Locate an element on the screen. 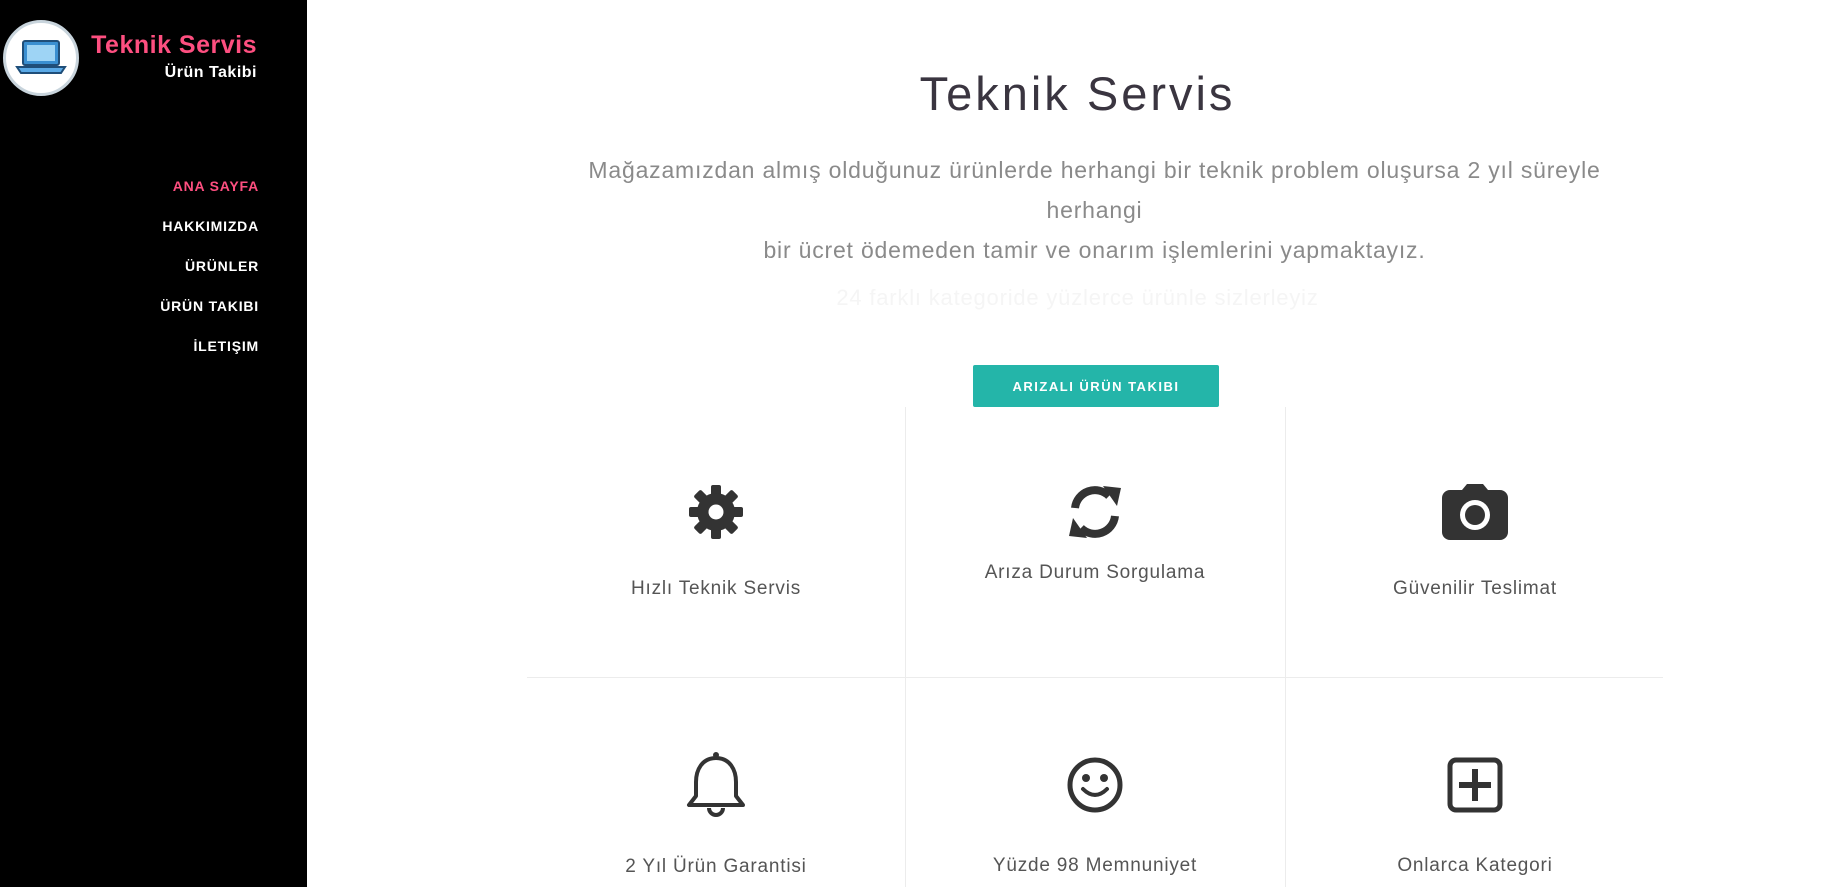 The width and height of the screenshot is (1848, 887). logo is located at coordinates (41, 58).